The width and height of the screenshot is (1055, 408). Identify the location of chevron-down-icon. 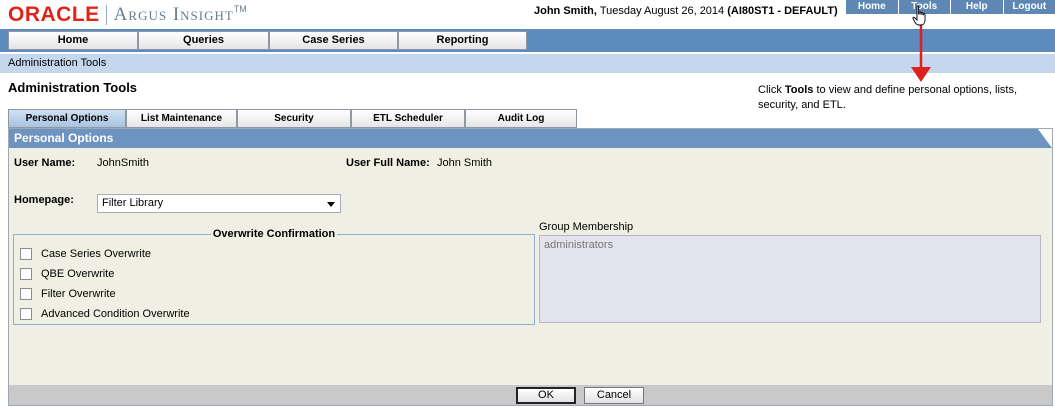
(331, 204).